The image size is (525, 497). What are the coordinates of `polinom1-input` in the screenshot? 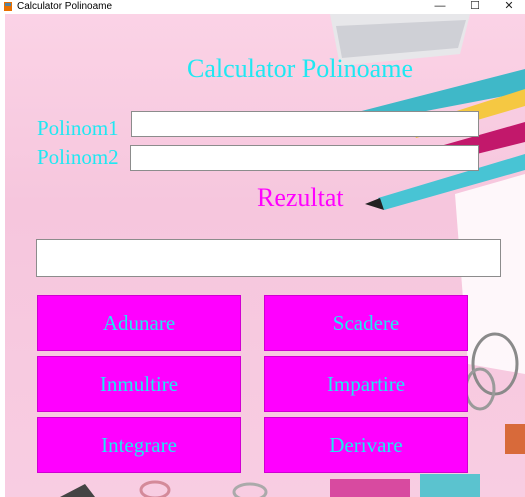 It's located at (305, 124).